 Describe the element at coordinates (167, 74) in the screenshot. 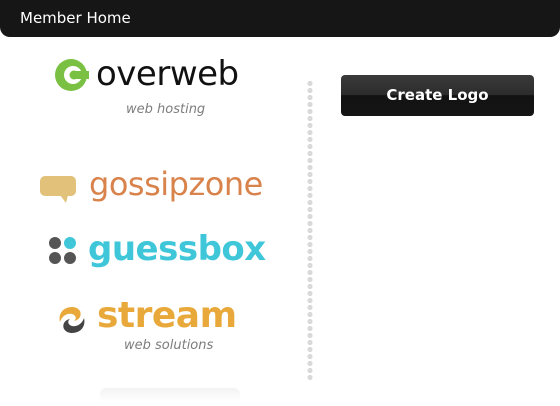

I see `logo-name: overweb` at that location.